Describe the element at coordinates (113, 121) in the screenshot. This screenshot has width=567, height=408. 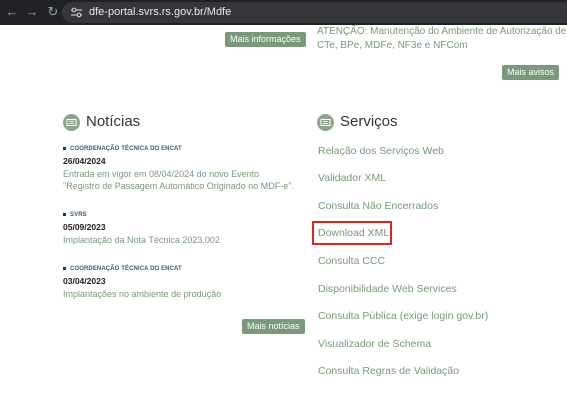
I see `noticias-title: Notícias` at that location.